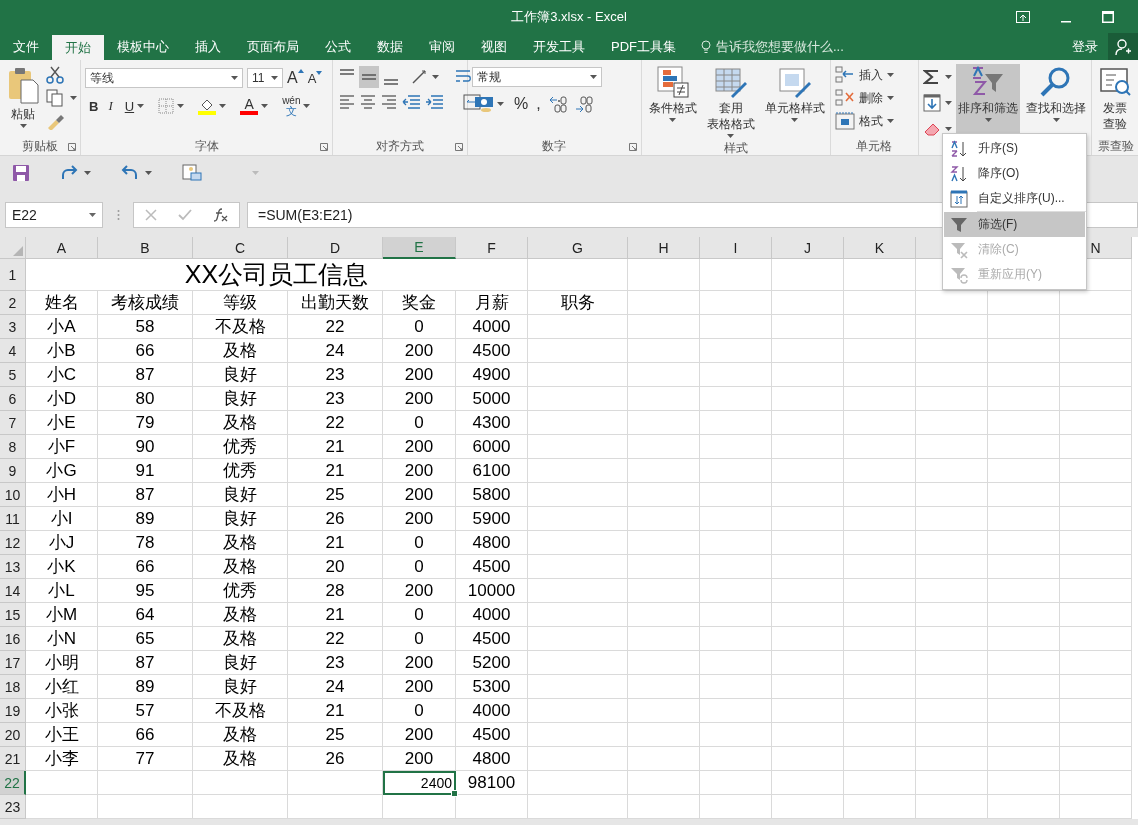 The height and width of the screenshot is (825, 1138). I want to click on row-header: 1, so click(13, 275).